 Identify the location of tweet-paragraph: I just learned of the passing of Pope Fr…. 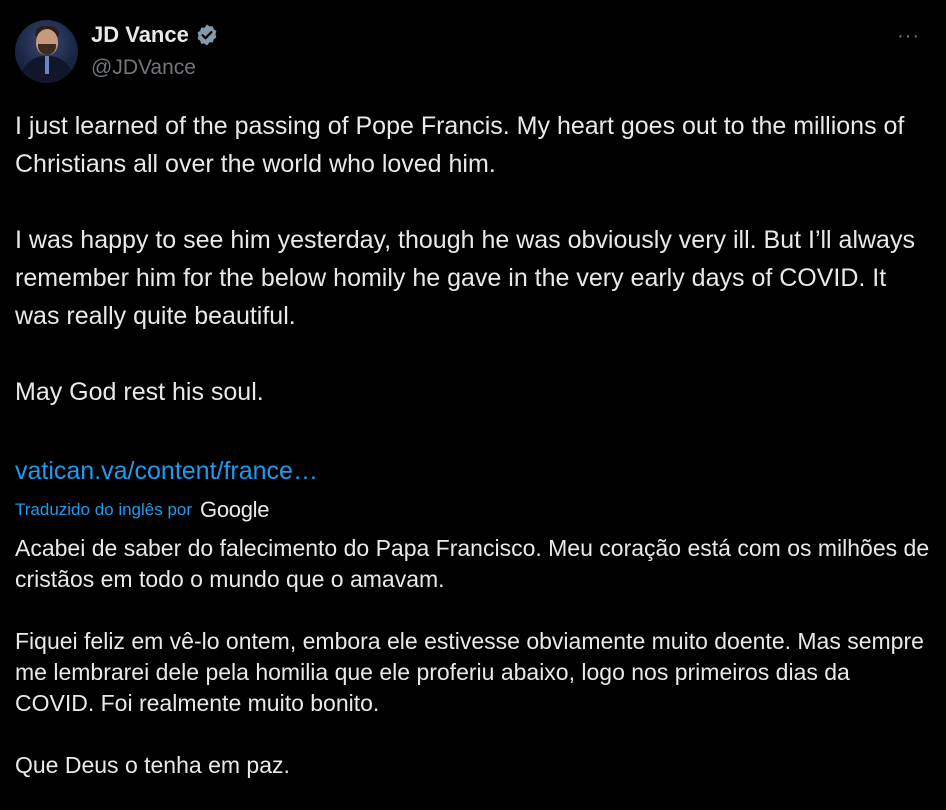
(460, 145).